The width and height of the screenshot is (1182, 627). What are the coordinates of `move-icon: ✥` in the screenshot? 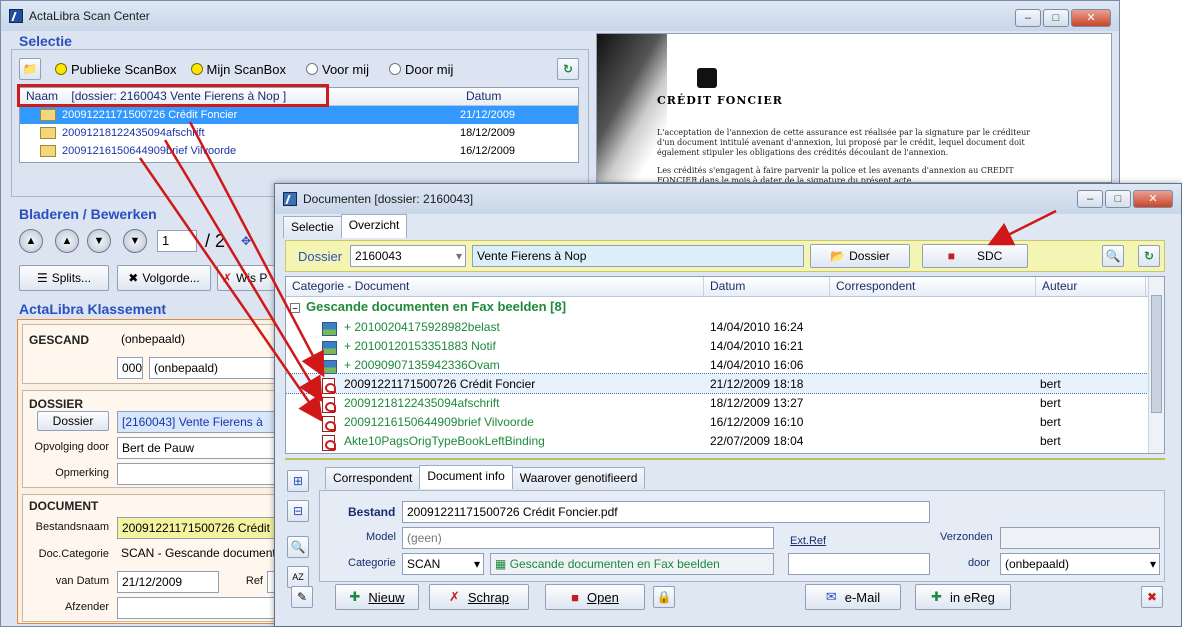 It's located at (246, 241).